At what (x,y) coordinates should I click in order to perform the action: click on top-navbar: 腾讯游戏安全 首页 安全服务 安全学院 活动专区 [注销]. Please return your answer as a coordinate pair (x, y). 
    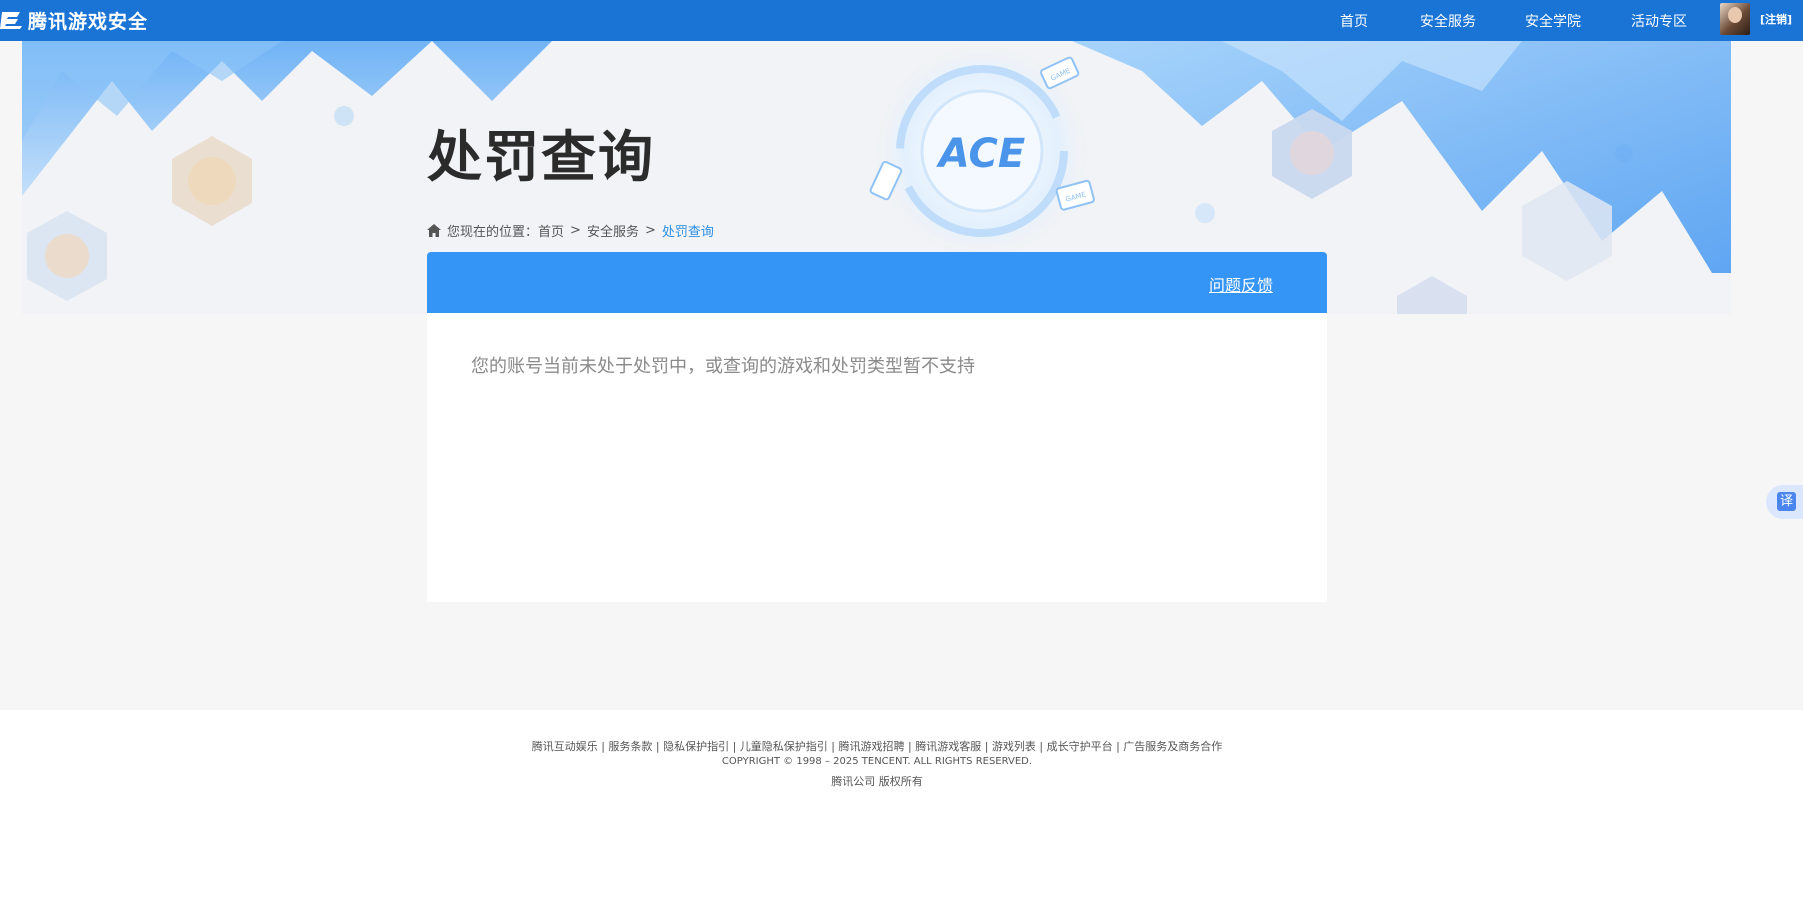
    Looking at the image, I should click on (901, 20).